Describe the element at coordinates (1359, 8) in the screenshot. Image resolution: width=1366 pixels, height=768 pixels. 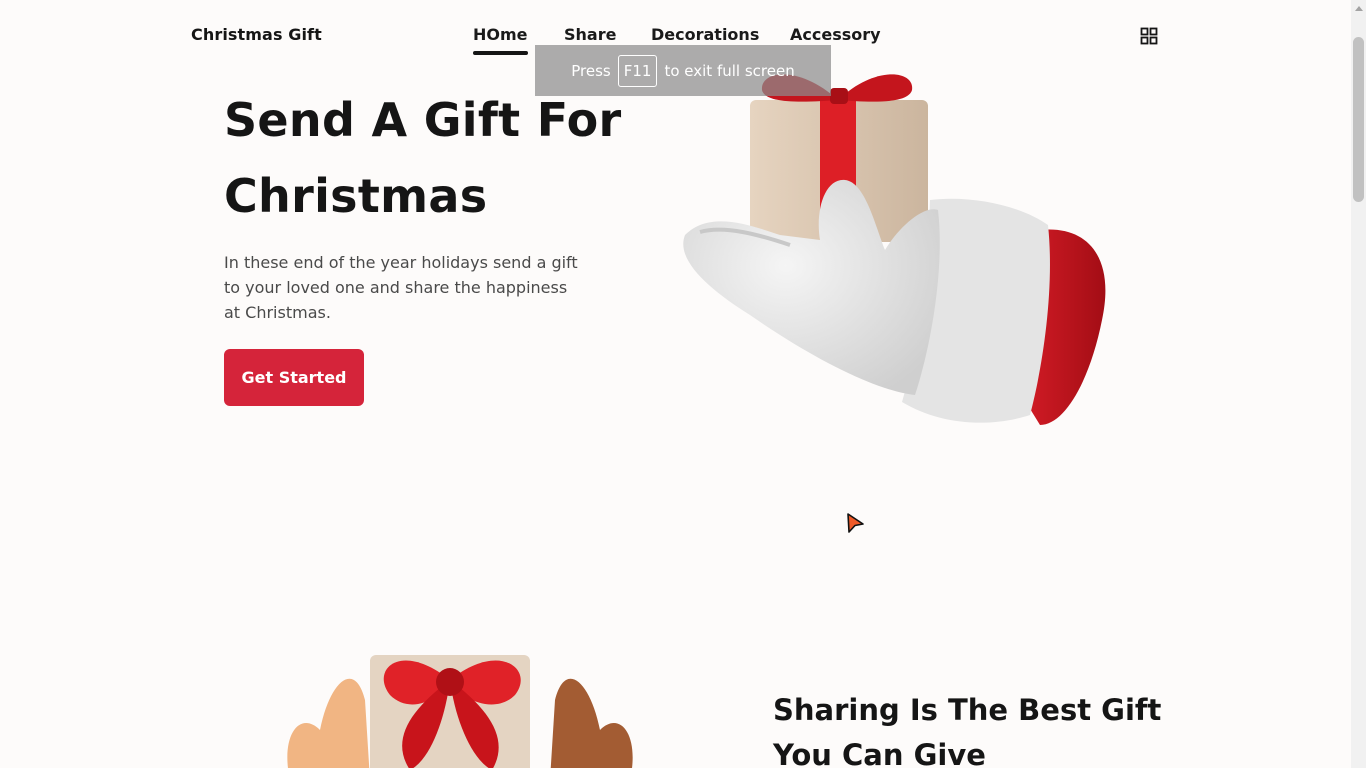
I see `scroll-up-arrow-icon` at that location.